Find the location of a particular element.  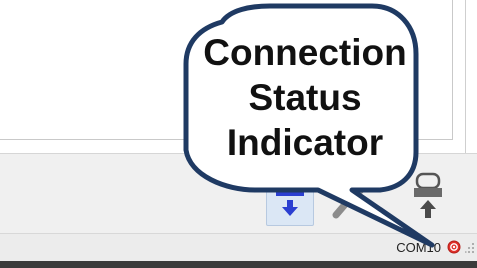

disconnected-red-icon is located at coordinates (454, 247).